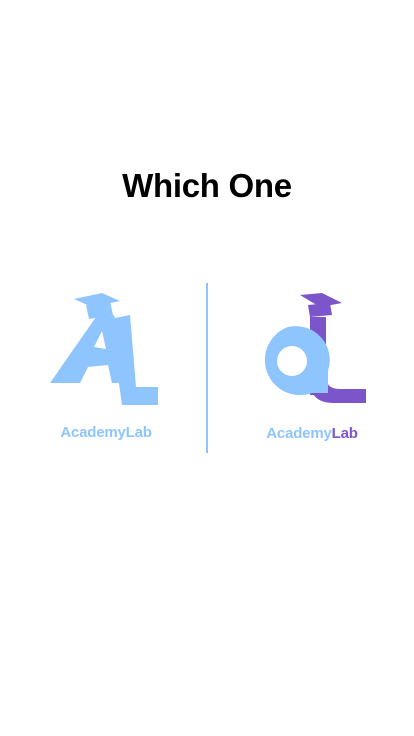 The height and width of the screenshot is (736, 414). Describe the element at coordinates (299, 433) in the screenshot. I see `brand-name-right-part1: Academy` at that location.